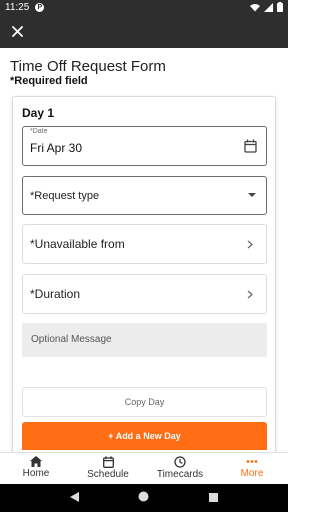  I want to click on required-note: *Required field, so click(49, 81).